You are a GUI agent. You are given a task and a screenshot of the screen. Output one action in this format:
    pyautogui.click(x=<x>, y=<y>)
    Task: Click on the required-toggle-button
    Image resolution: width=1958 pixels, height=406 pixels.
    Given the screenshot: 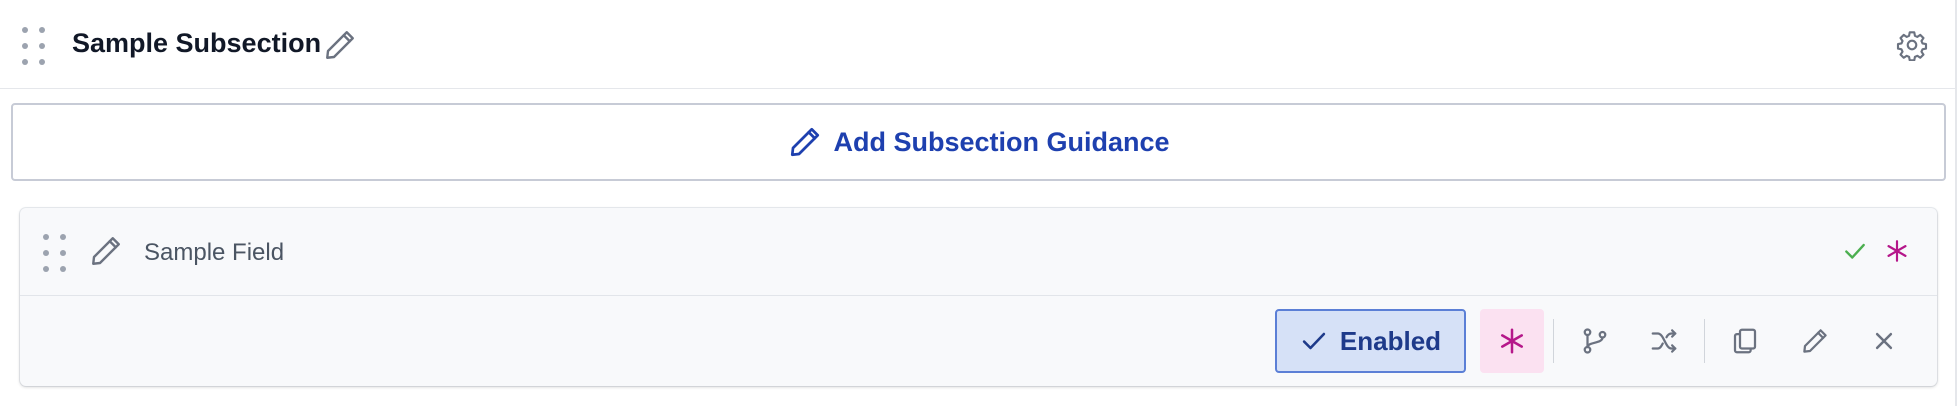 What is the action you would take?
    pyautogui.click(x=1512, y=341)
    